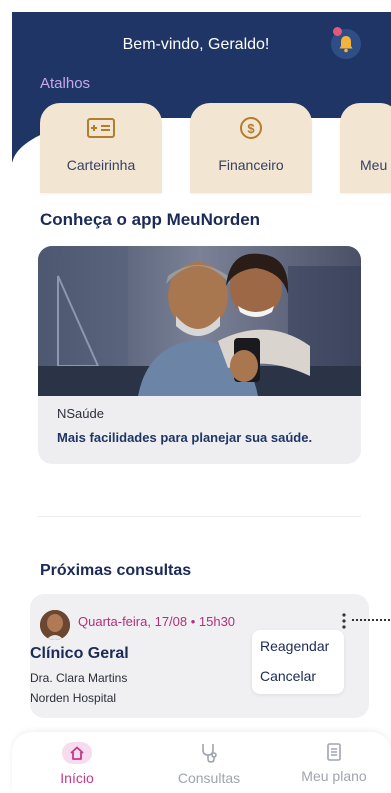 This screenshot has width=391, height=793. I want to click on dollar-coin-icon: $, so click(251, 128).